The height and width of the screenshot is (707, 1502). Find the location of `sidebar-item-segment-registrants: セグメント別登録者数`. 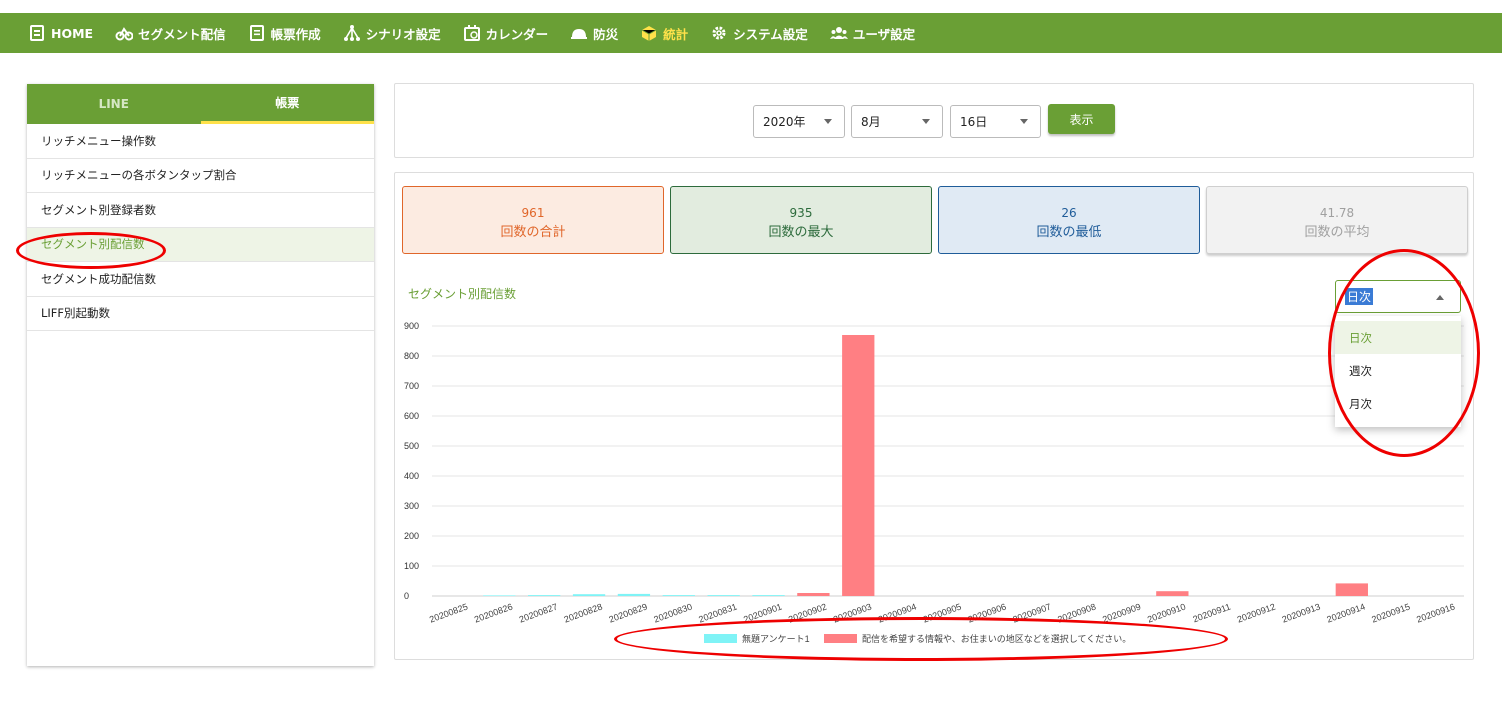

sidebar-item-segment-registrants: セグメント別登録者数 is located at coordinates (200, 210).